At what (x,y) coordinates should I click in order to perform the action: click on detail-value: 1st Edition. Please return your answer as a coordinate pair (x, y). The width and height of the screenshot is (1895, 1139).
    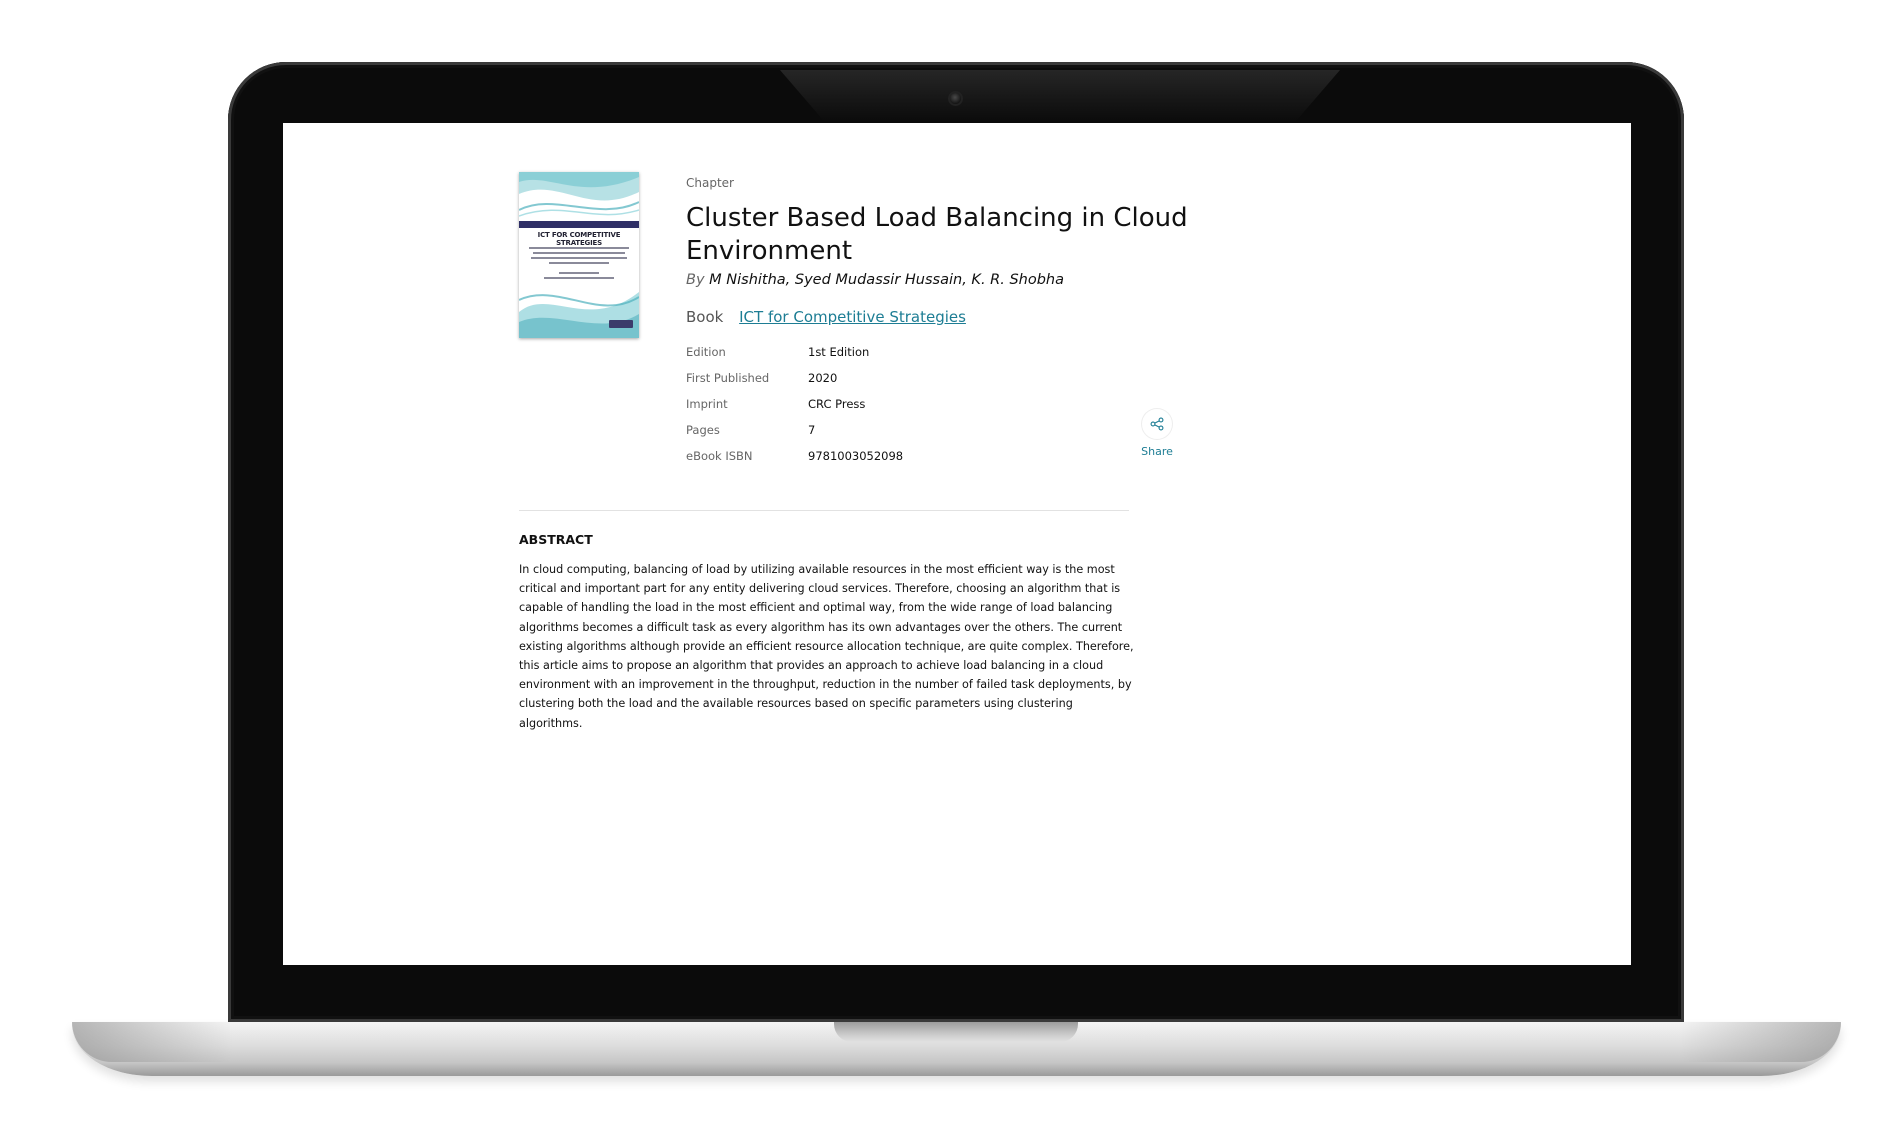
    Looking at the image, I should click on (839, 352).